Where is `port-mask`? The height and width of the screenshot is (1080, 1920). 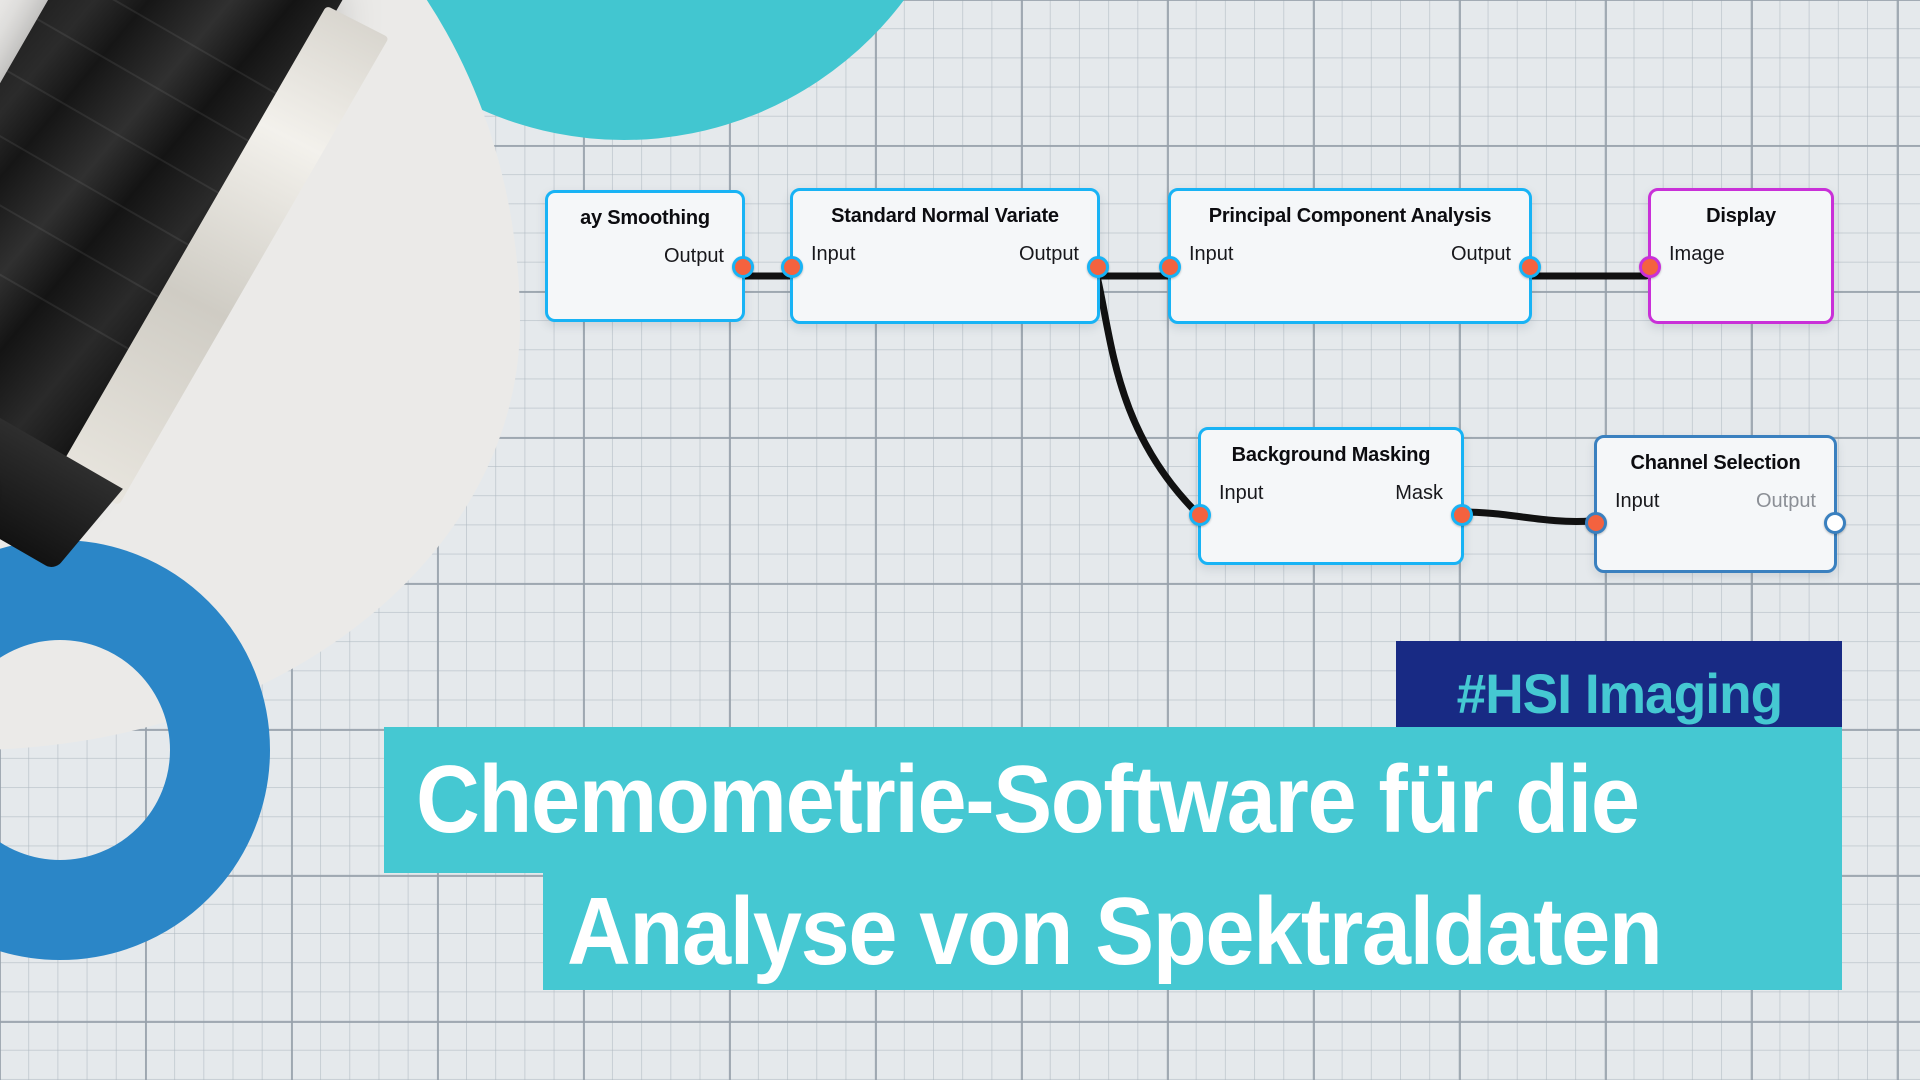
port-mask is located at coordinates (1462, 515).